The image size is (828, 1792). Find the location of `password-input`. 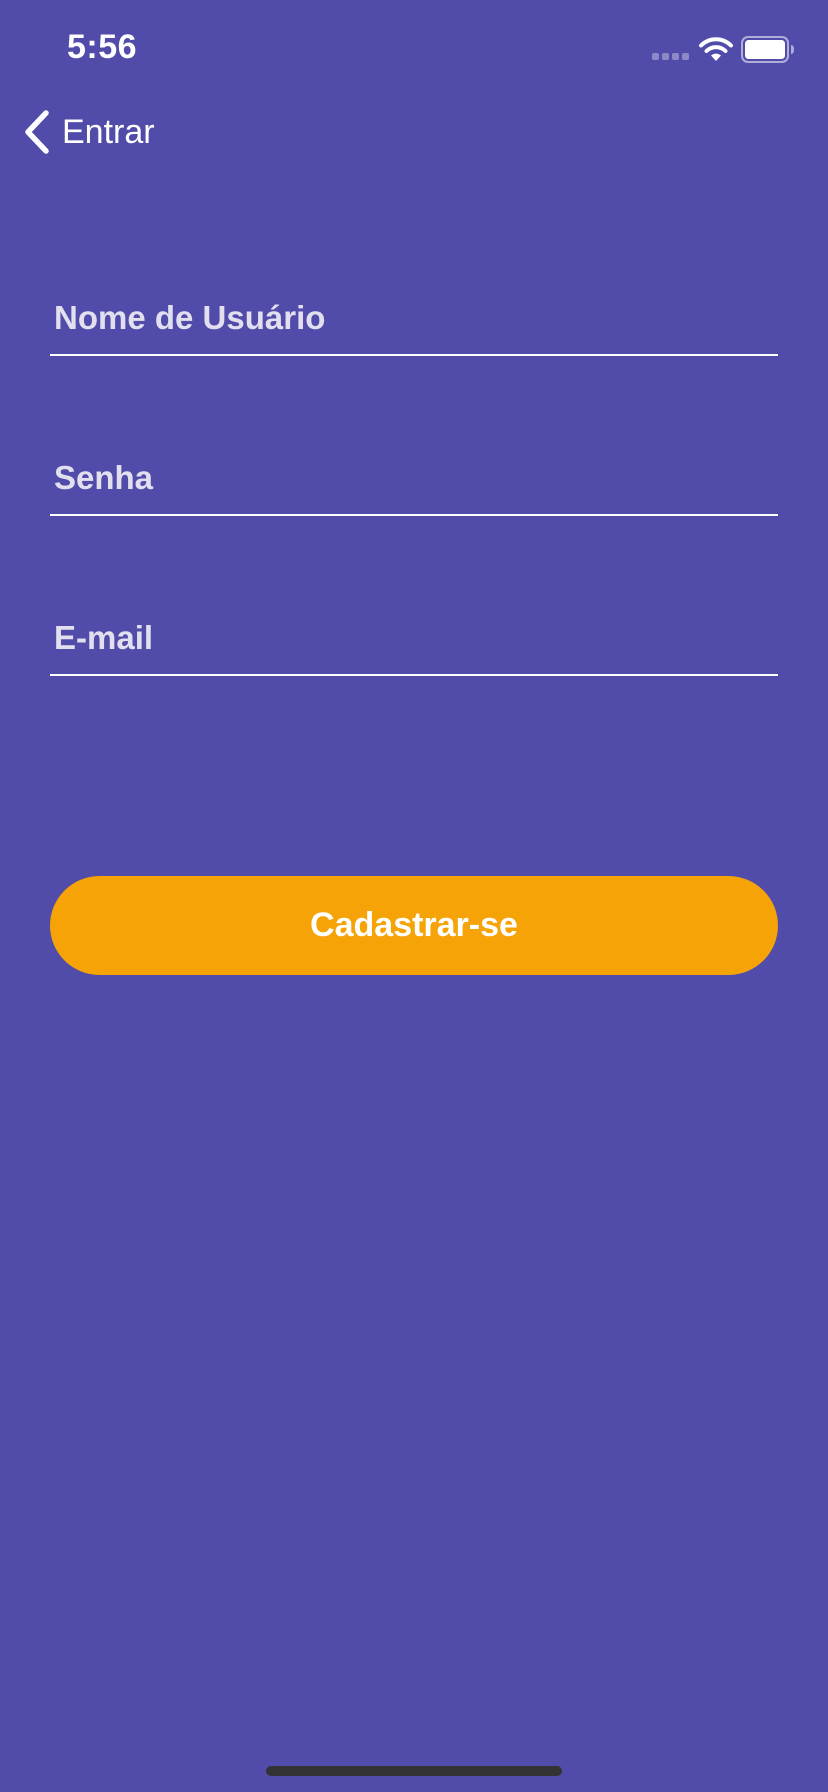

password-input is located at coordinates (404, 478).